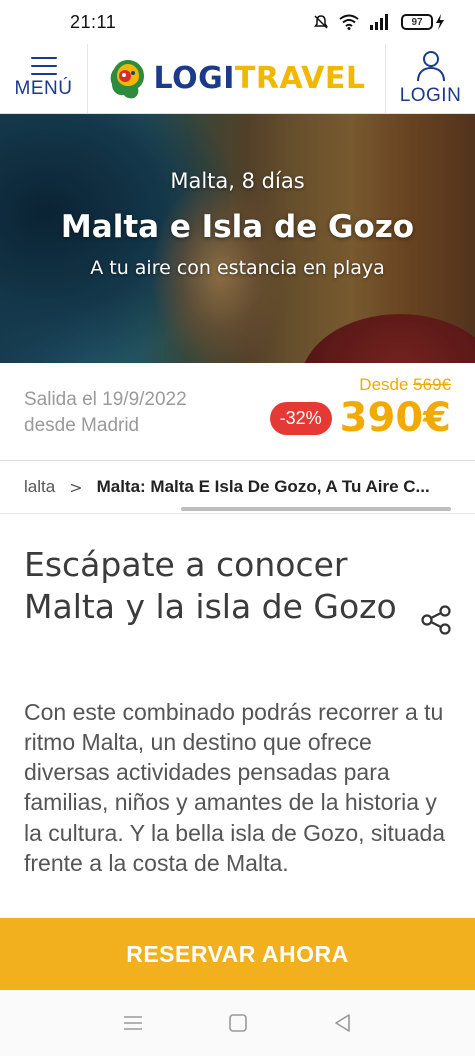 Image resolution: width=475 pixels, height=1056 pixels. What do you see at coordinates (127, 78) in the screenshot?
I see `logo-icon` at bounding box center [127, 78].